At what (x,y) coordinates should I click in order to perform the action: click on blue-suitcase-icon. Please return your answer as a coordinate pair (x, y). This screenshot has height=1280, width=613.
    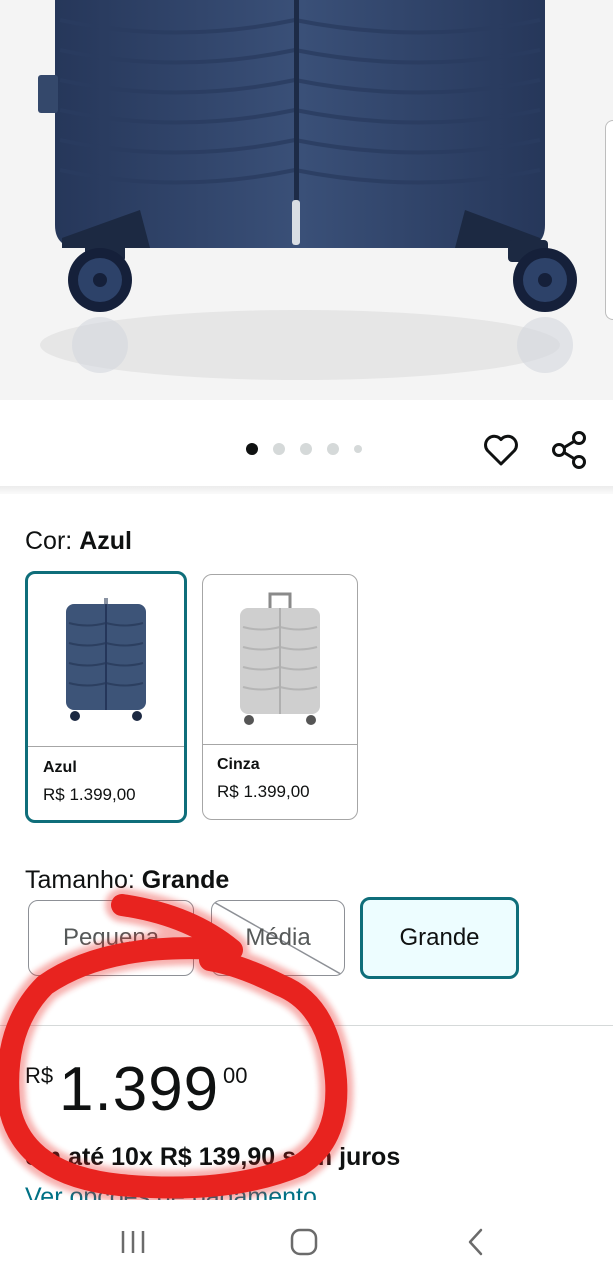
    Looking at the image, I should click on (106, 659).